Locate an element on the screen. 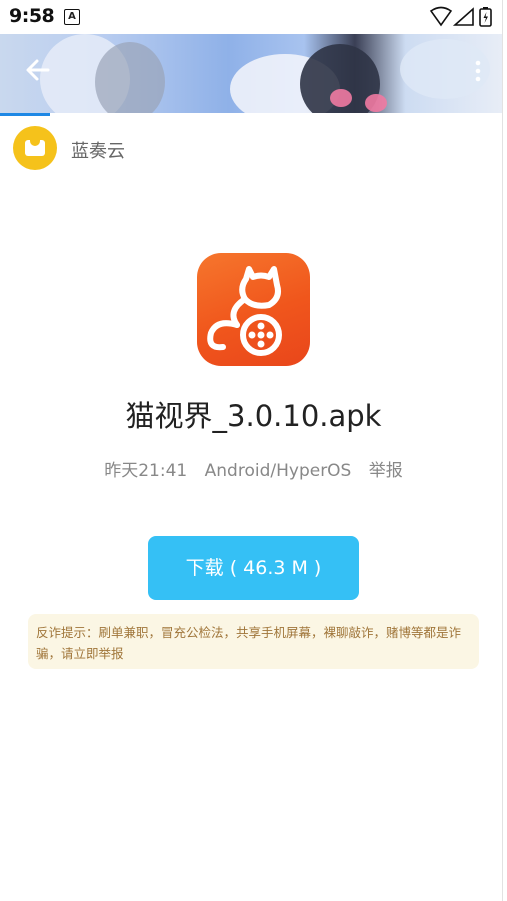  notification-badge-icon: A is located at coordinates (72, 17).